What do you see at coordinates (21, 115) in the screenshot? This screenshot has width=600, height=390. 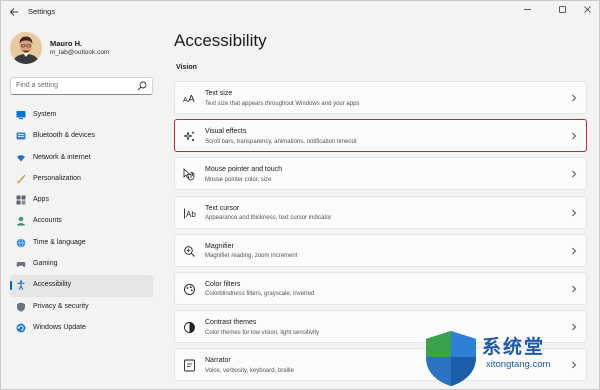 I see `monitor-icon` at bounding box center [21, 115].